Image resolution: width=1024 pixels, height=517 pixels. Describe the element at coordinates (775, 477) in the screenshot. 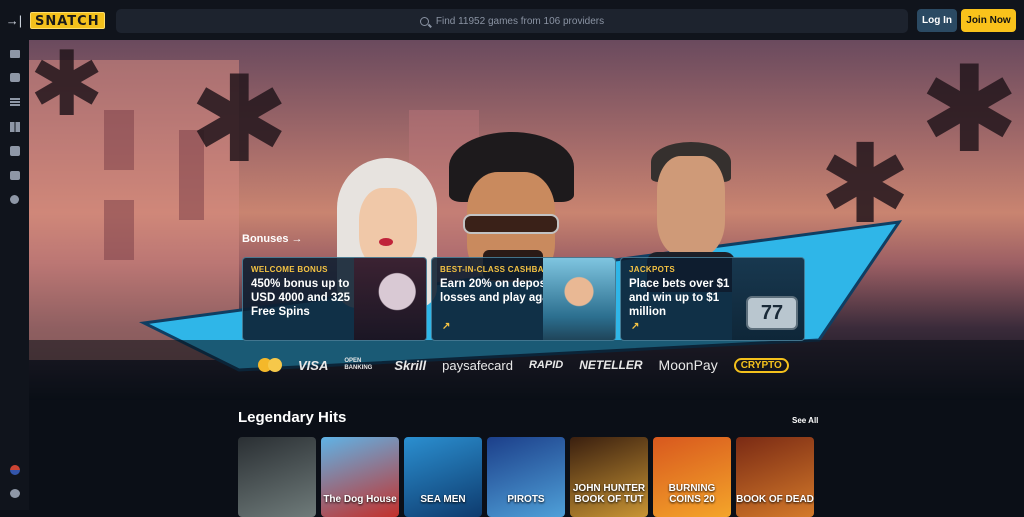

I see `game-tile: BOOK OF DEAD` at that location.